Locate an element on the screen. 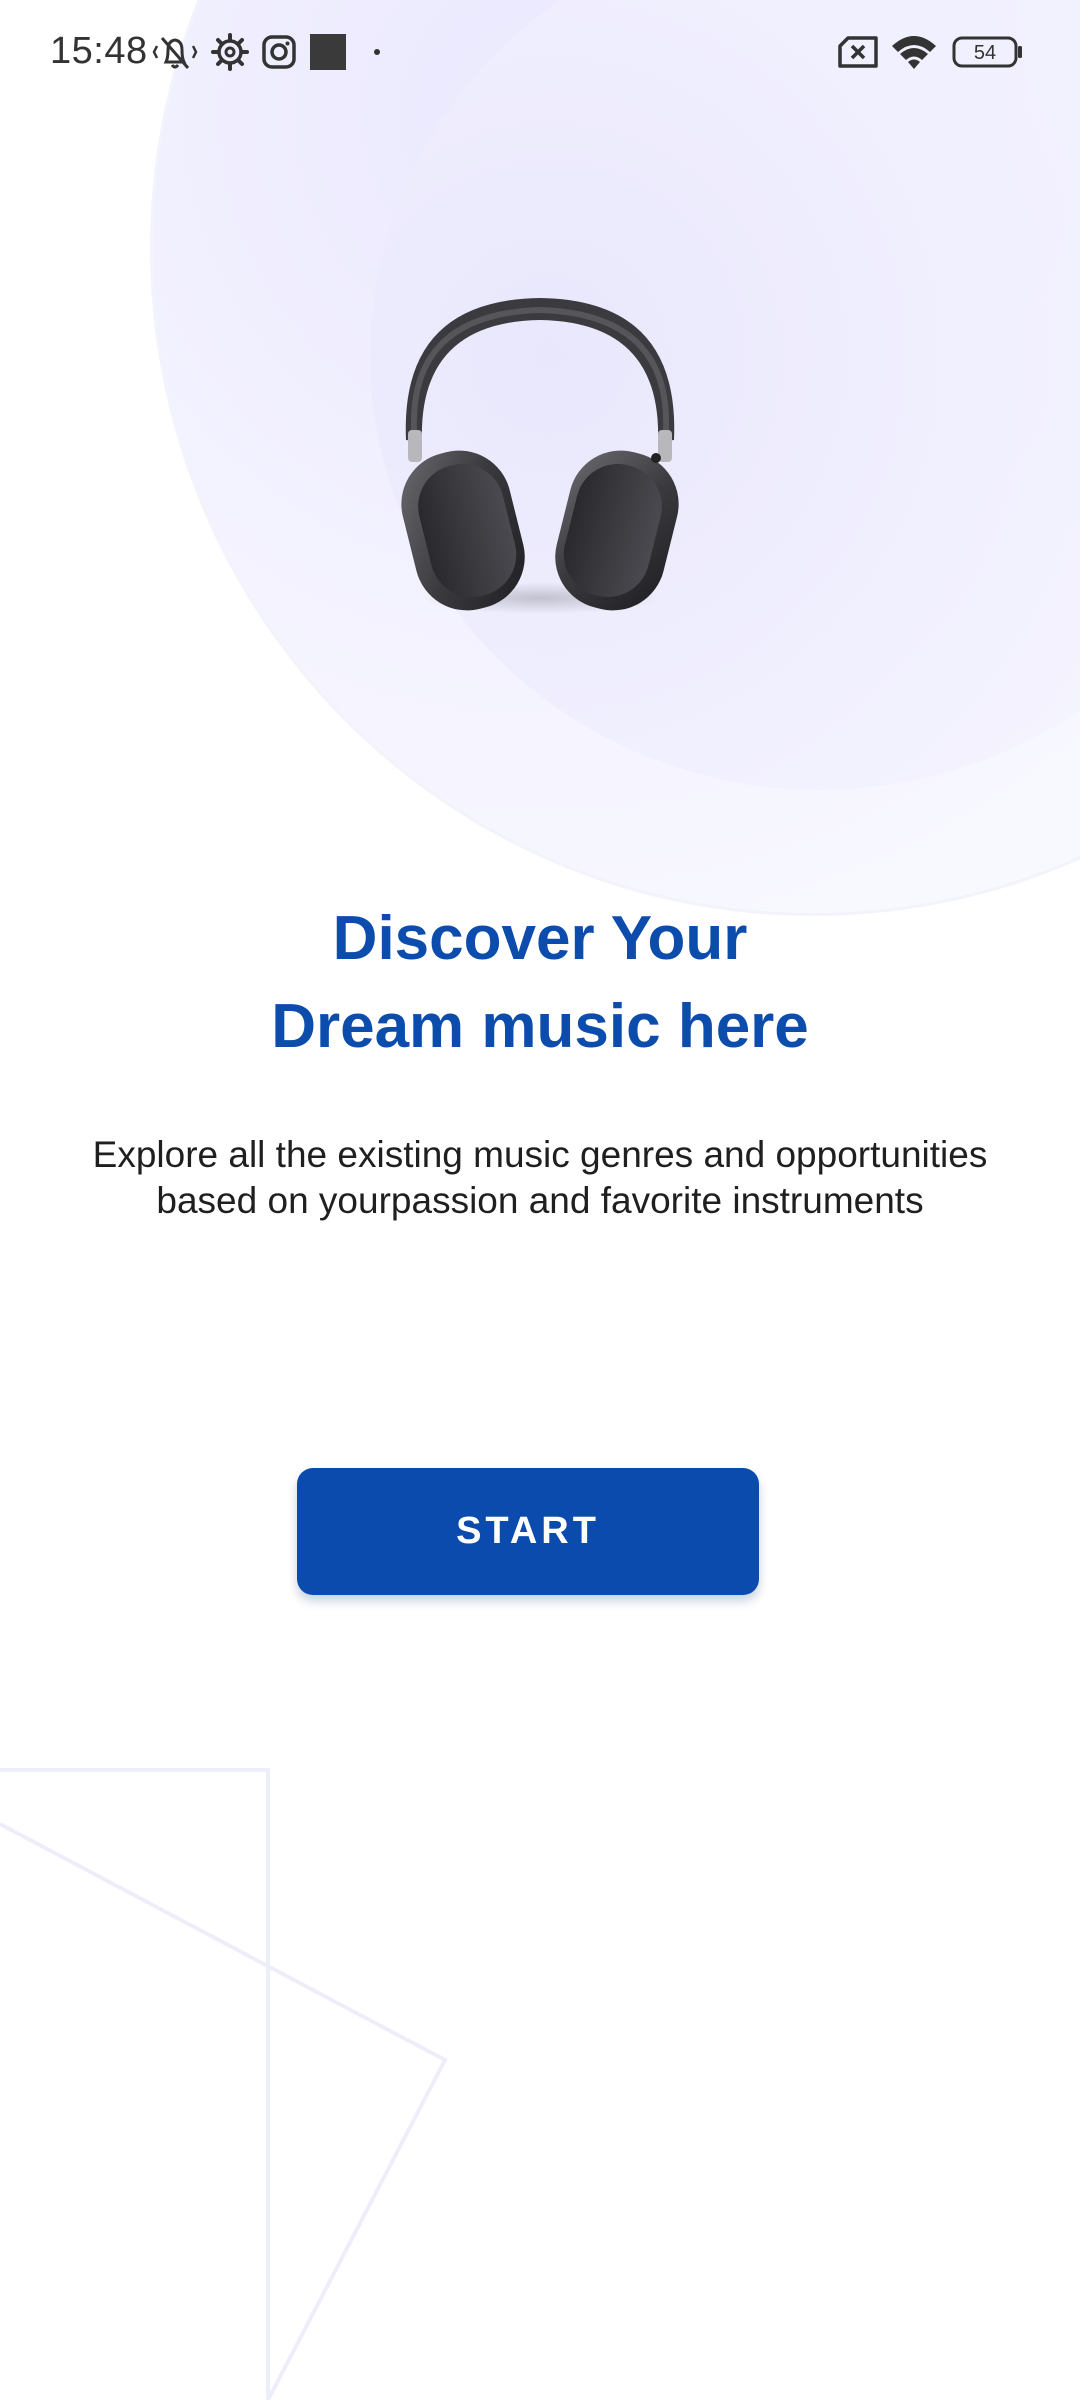  no-sim-icon is located at coordinates (858, 52).